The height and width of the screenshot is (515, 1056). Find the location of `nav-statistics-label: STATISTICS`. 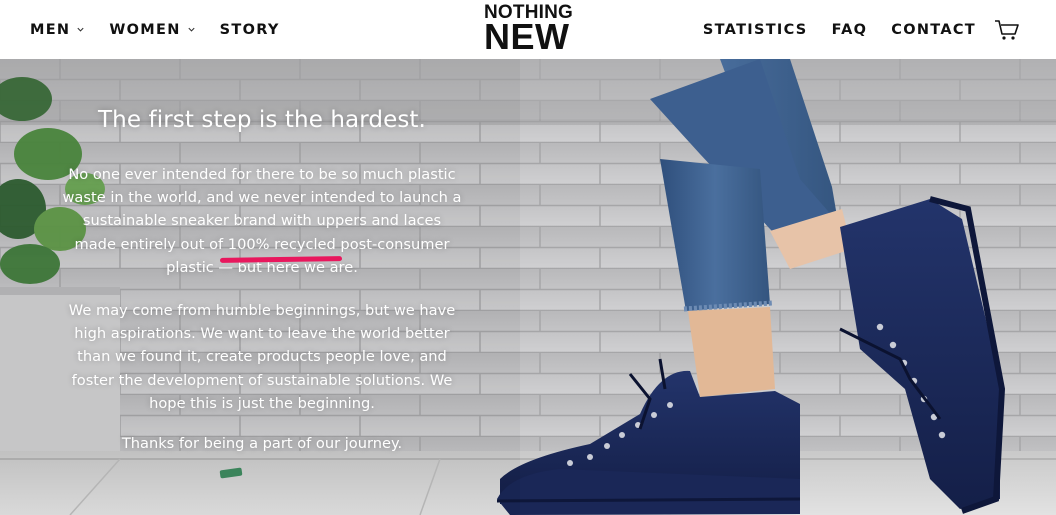

nav-statistics-label: STATISTICS is located at coordinates (755, 29).